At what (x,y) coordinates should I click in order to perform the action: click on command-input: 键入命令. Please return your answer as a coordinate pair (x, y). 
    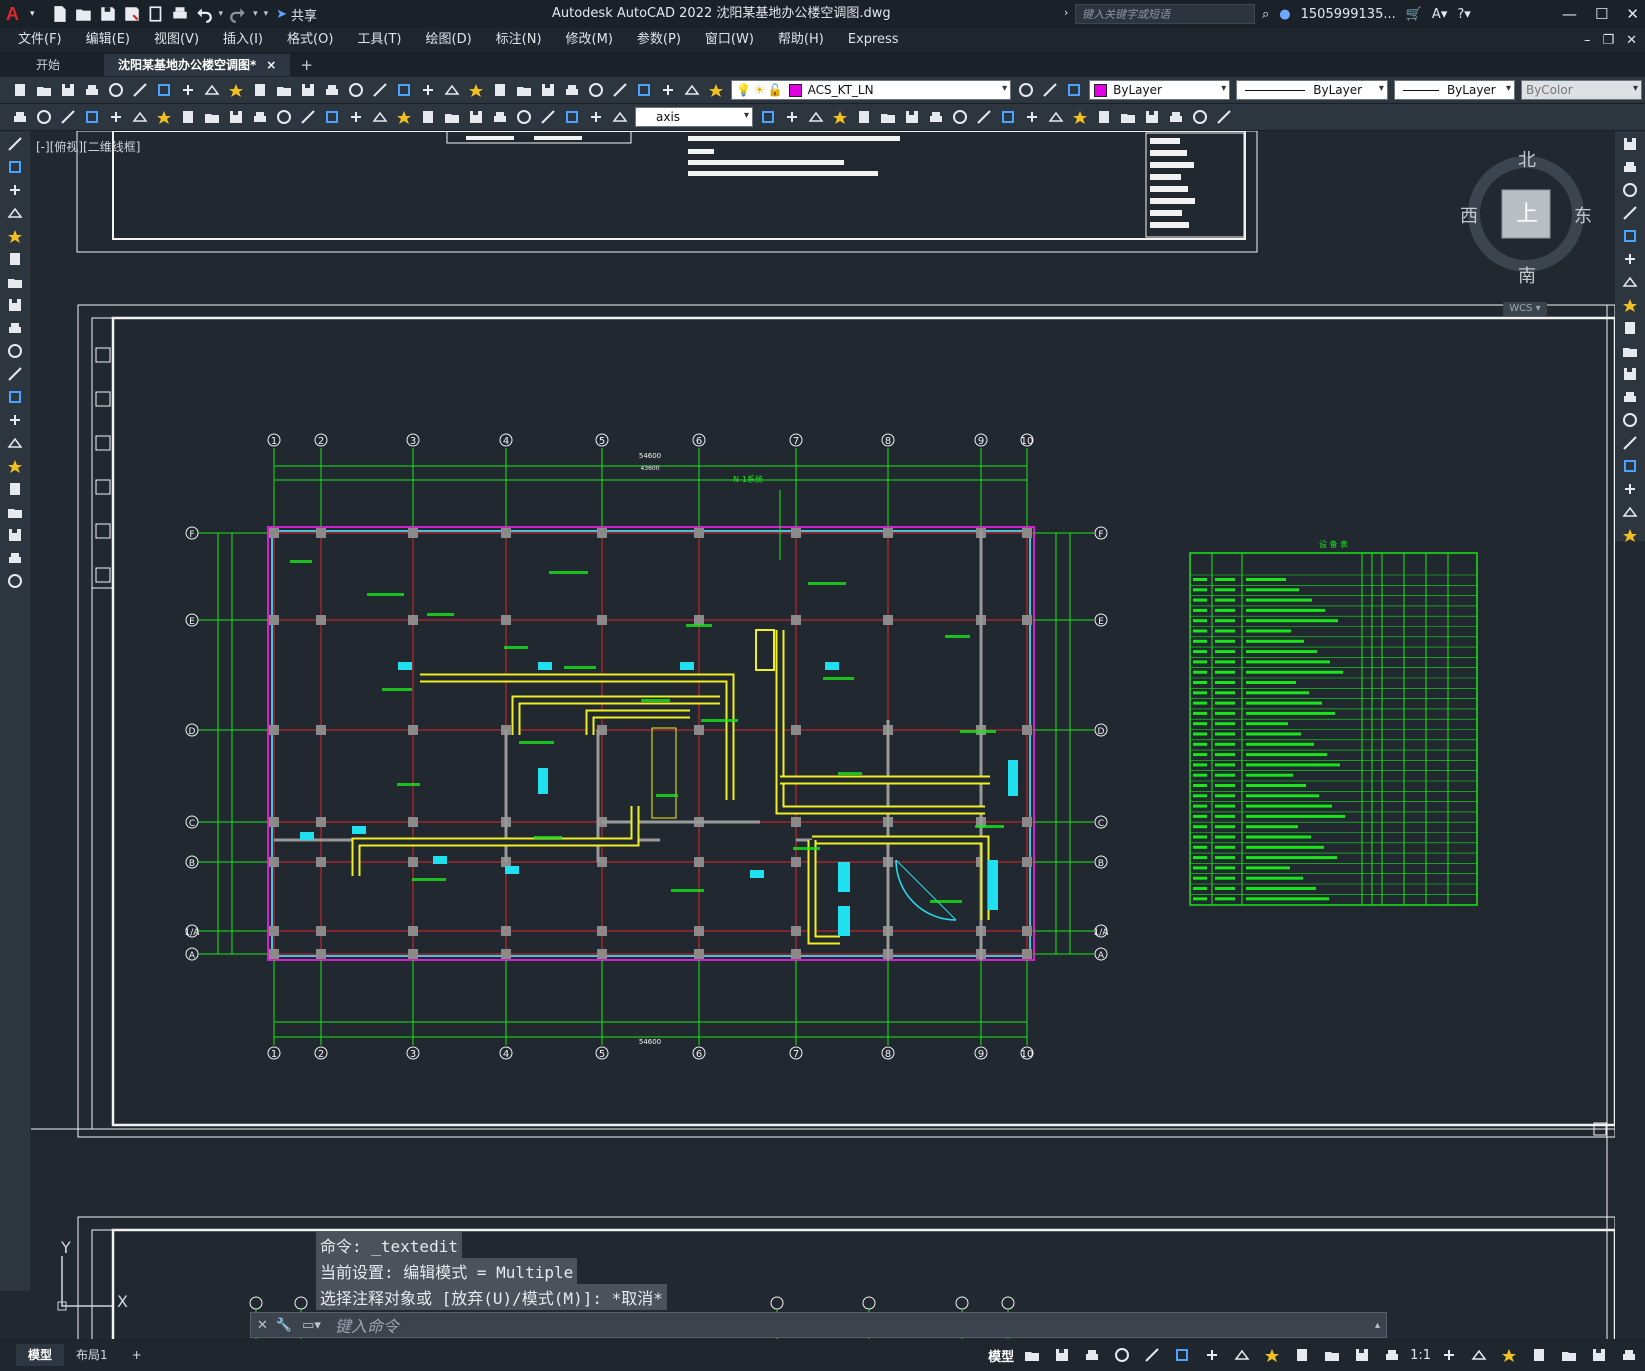
    Looking at the image, I should click on (367, 1325).